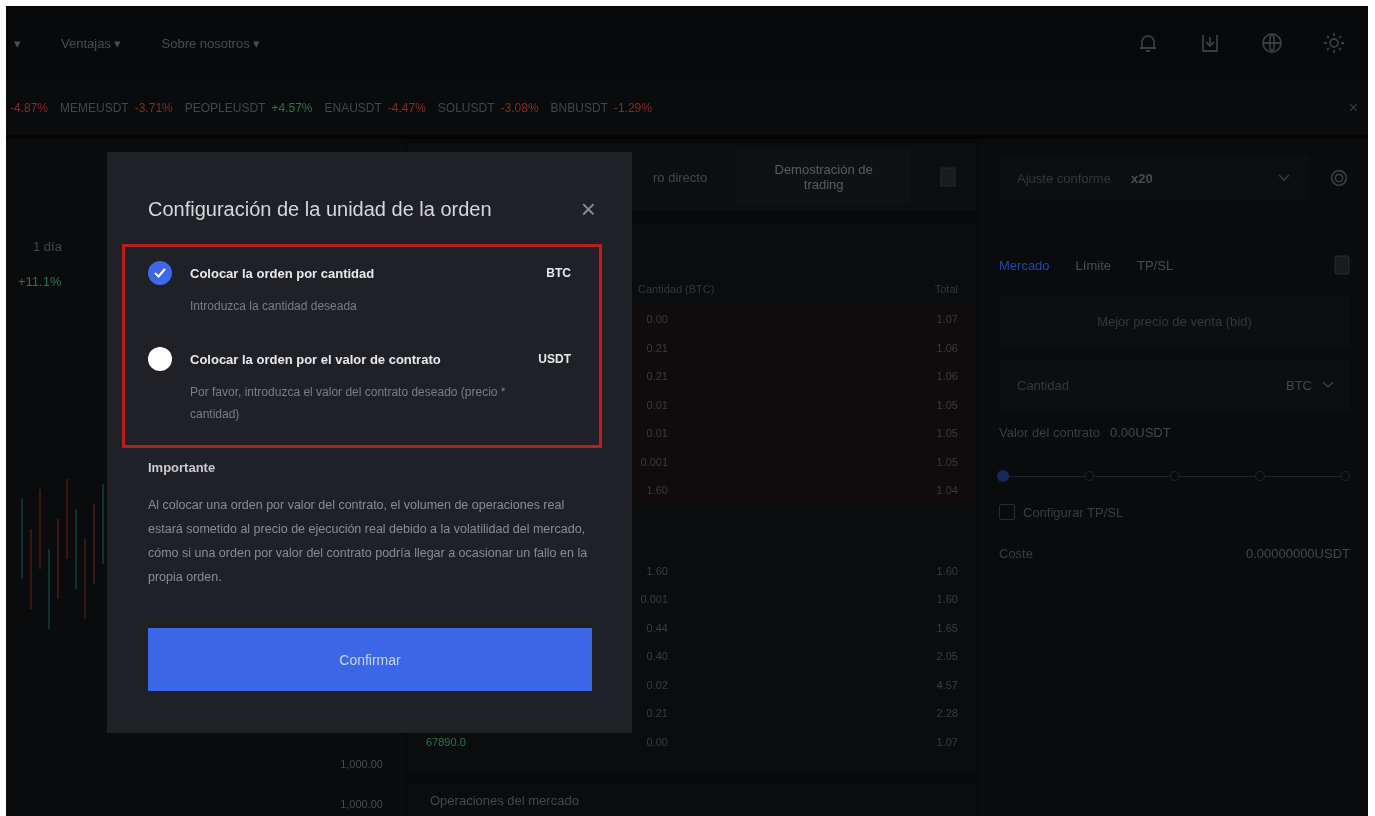 The width and height of the screenshot is (1375, 816). Describe the element at coordinates (40, 246) in the screenshot. I see `timeframe-tab: 1 día` at that location.